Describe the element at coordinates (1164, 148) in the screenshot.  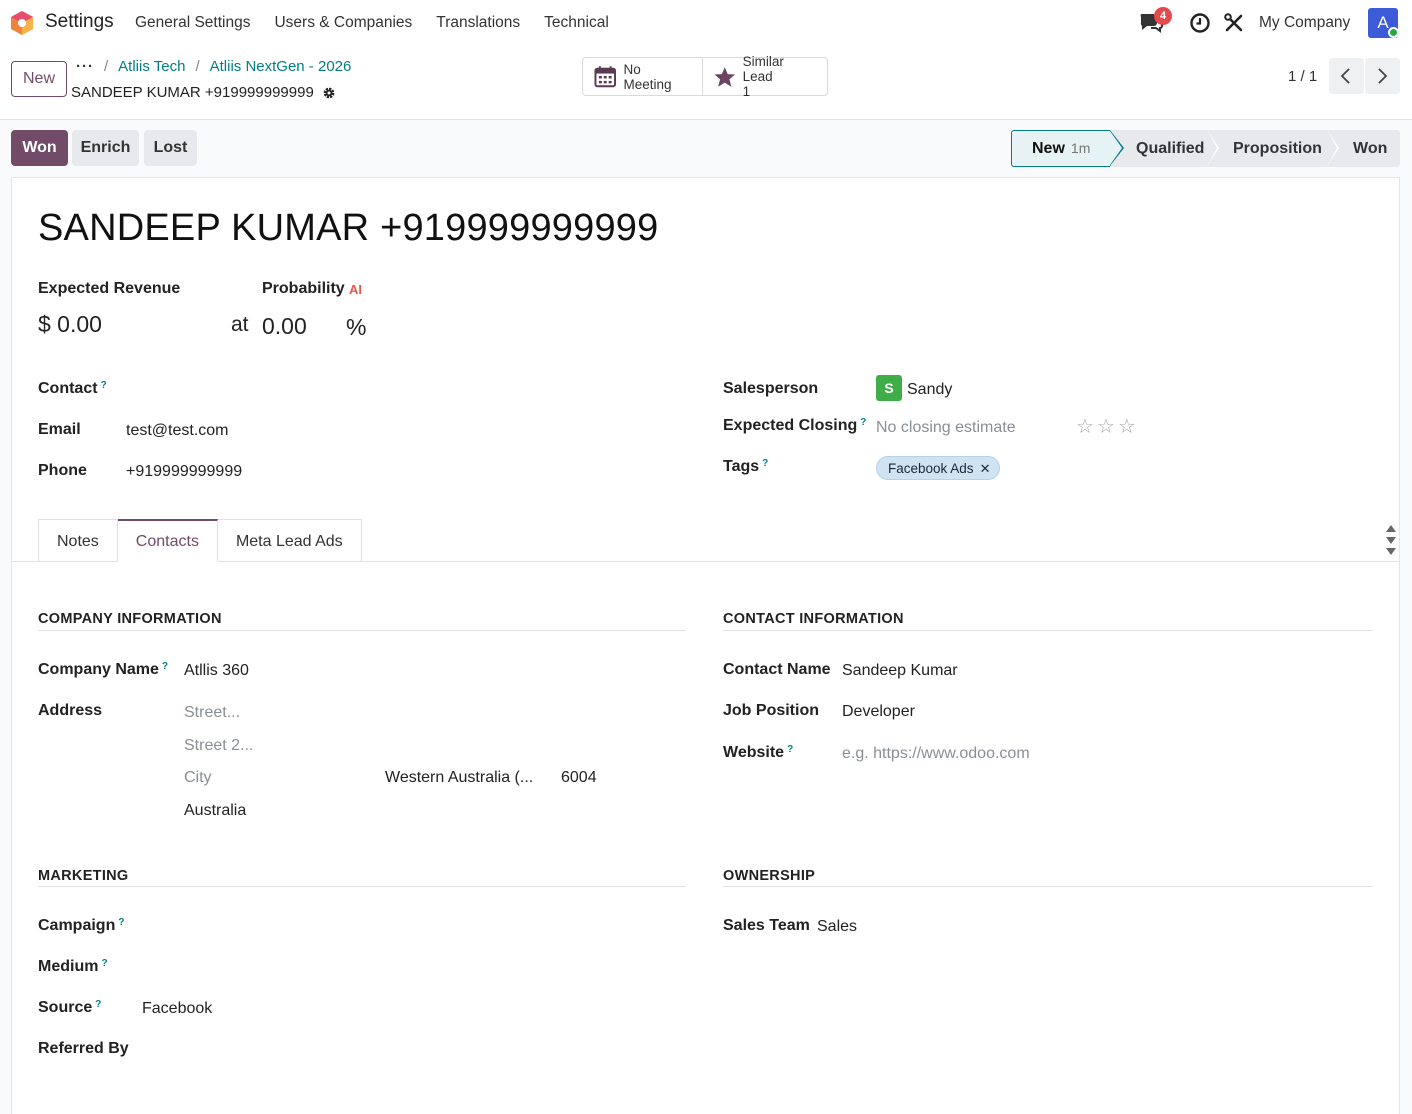
I see `stage-qualified: Qualified` at that location.